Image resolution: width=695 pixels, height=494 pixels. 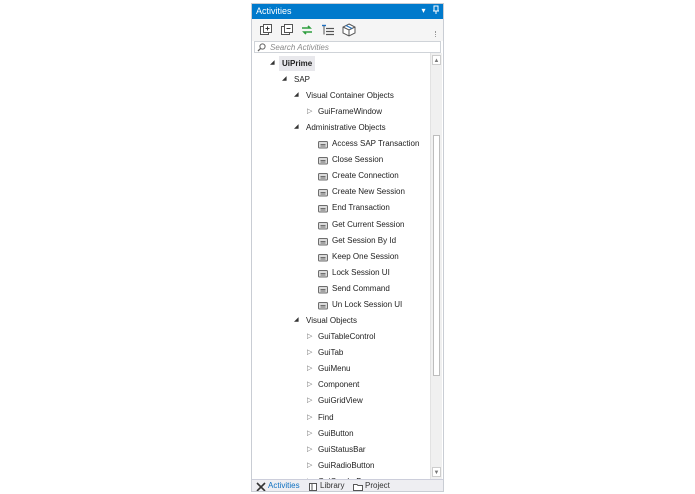 I want to click on search-icon, so click(x=261, y=47).